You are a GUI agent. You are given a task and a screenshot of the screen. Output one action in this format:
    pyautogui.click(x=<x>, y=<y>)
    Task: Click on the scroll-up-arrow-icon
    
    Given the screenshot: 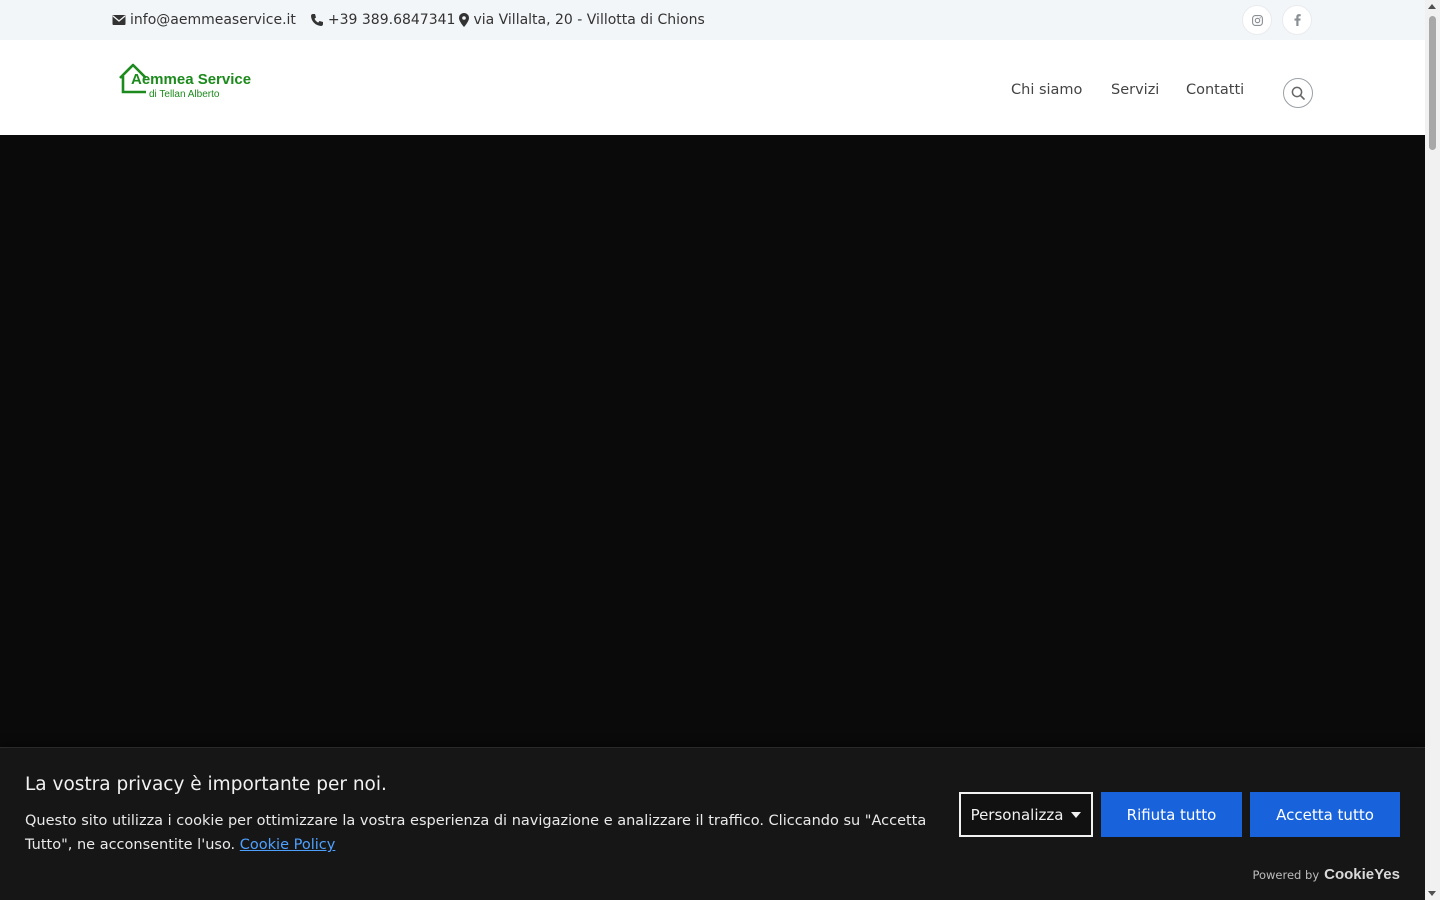 What is the action you would take?
    pyautogui.click(x=1432, y=6)
    